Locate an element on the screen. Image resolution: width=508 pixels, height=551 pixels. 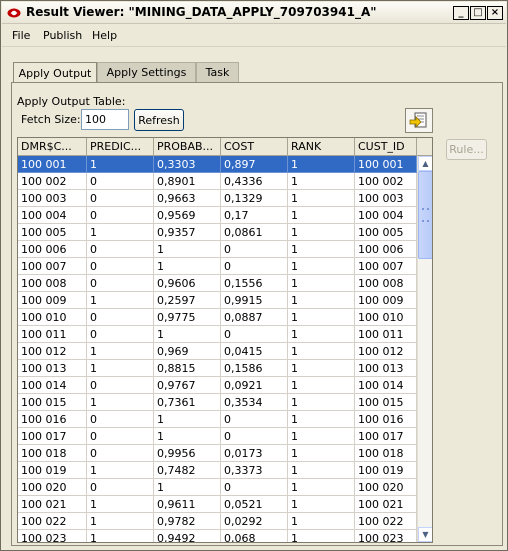
table-row: 100 008 0 0,9606 0,1556 1 100 008 is located at coordinates (217, 283).